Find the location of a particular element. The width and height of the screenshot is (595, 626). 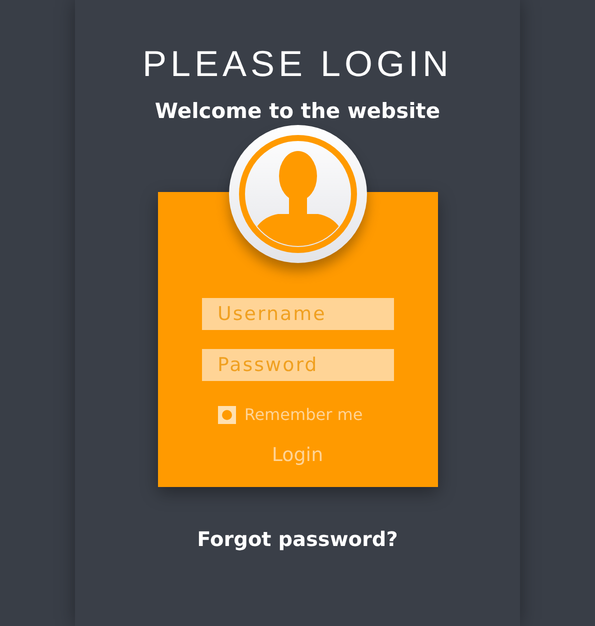

remember-label: Remember me is located at coordinates (303, 414).